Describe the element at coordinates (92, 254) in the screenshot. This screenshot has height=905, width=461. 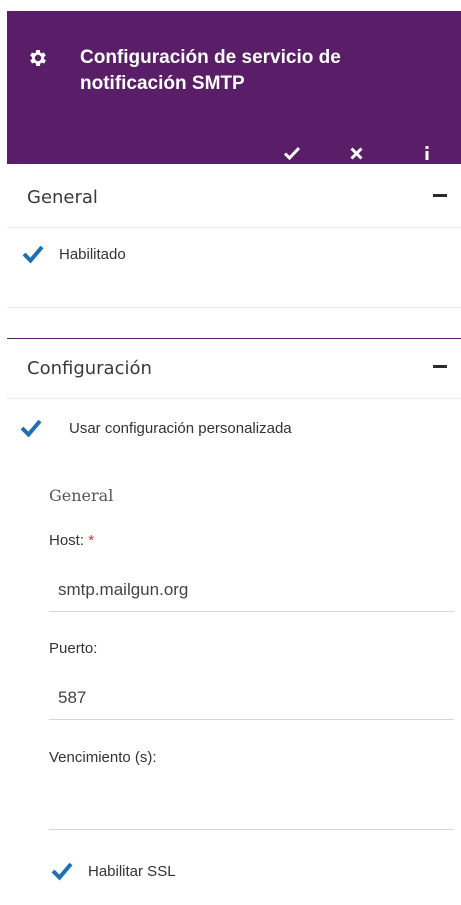
I see `enabled-label: Habilitado` at that location.